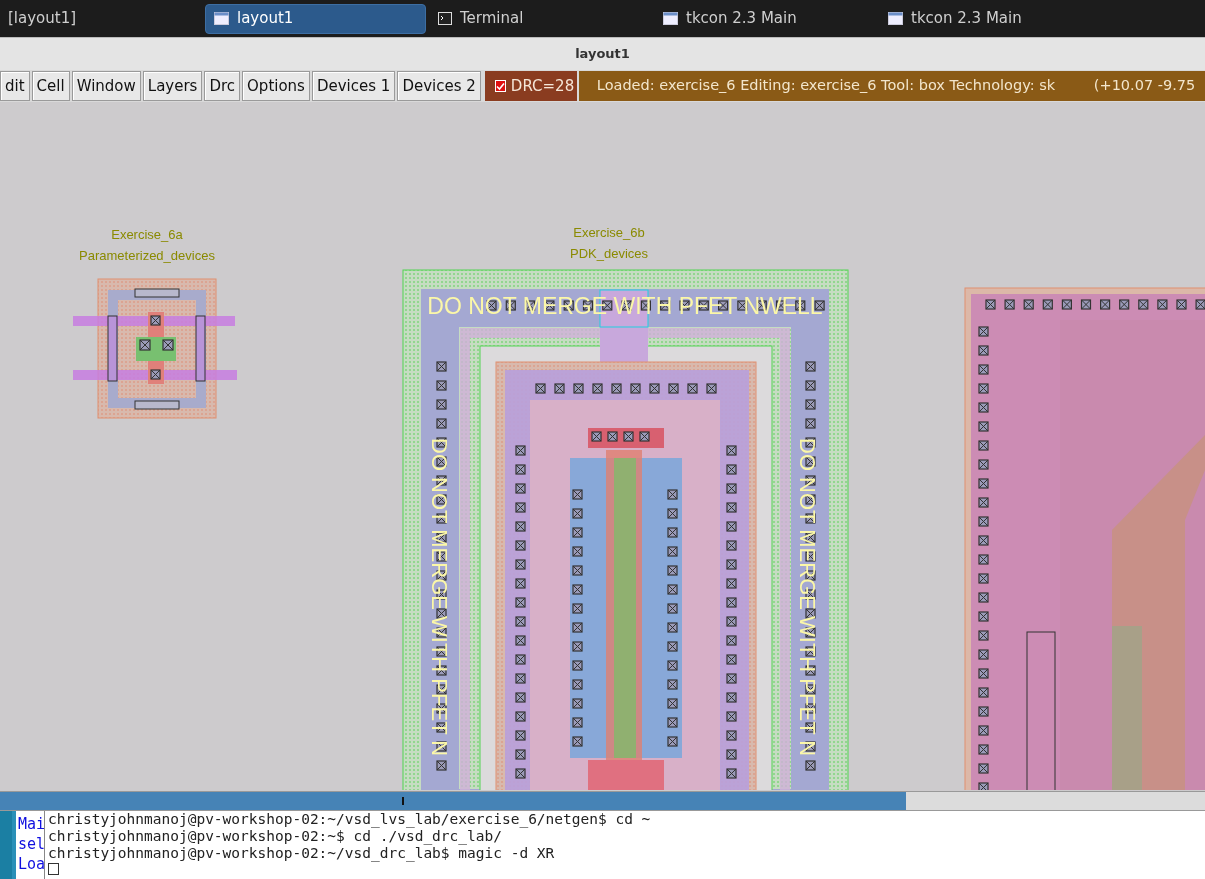  What do you see at coordinates (445, 18) in the screenshot?
I see `terminal-icon` at bounding box center [445, 18].